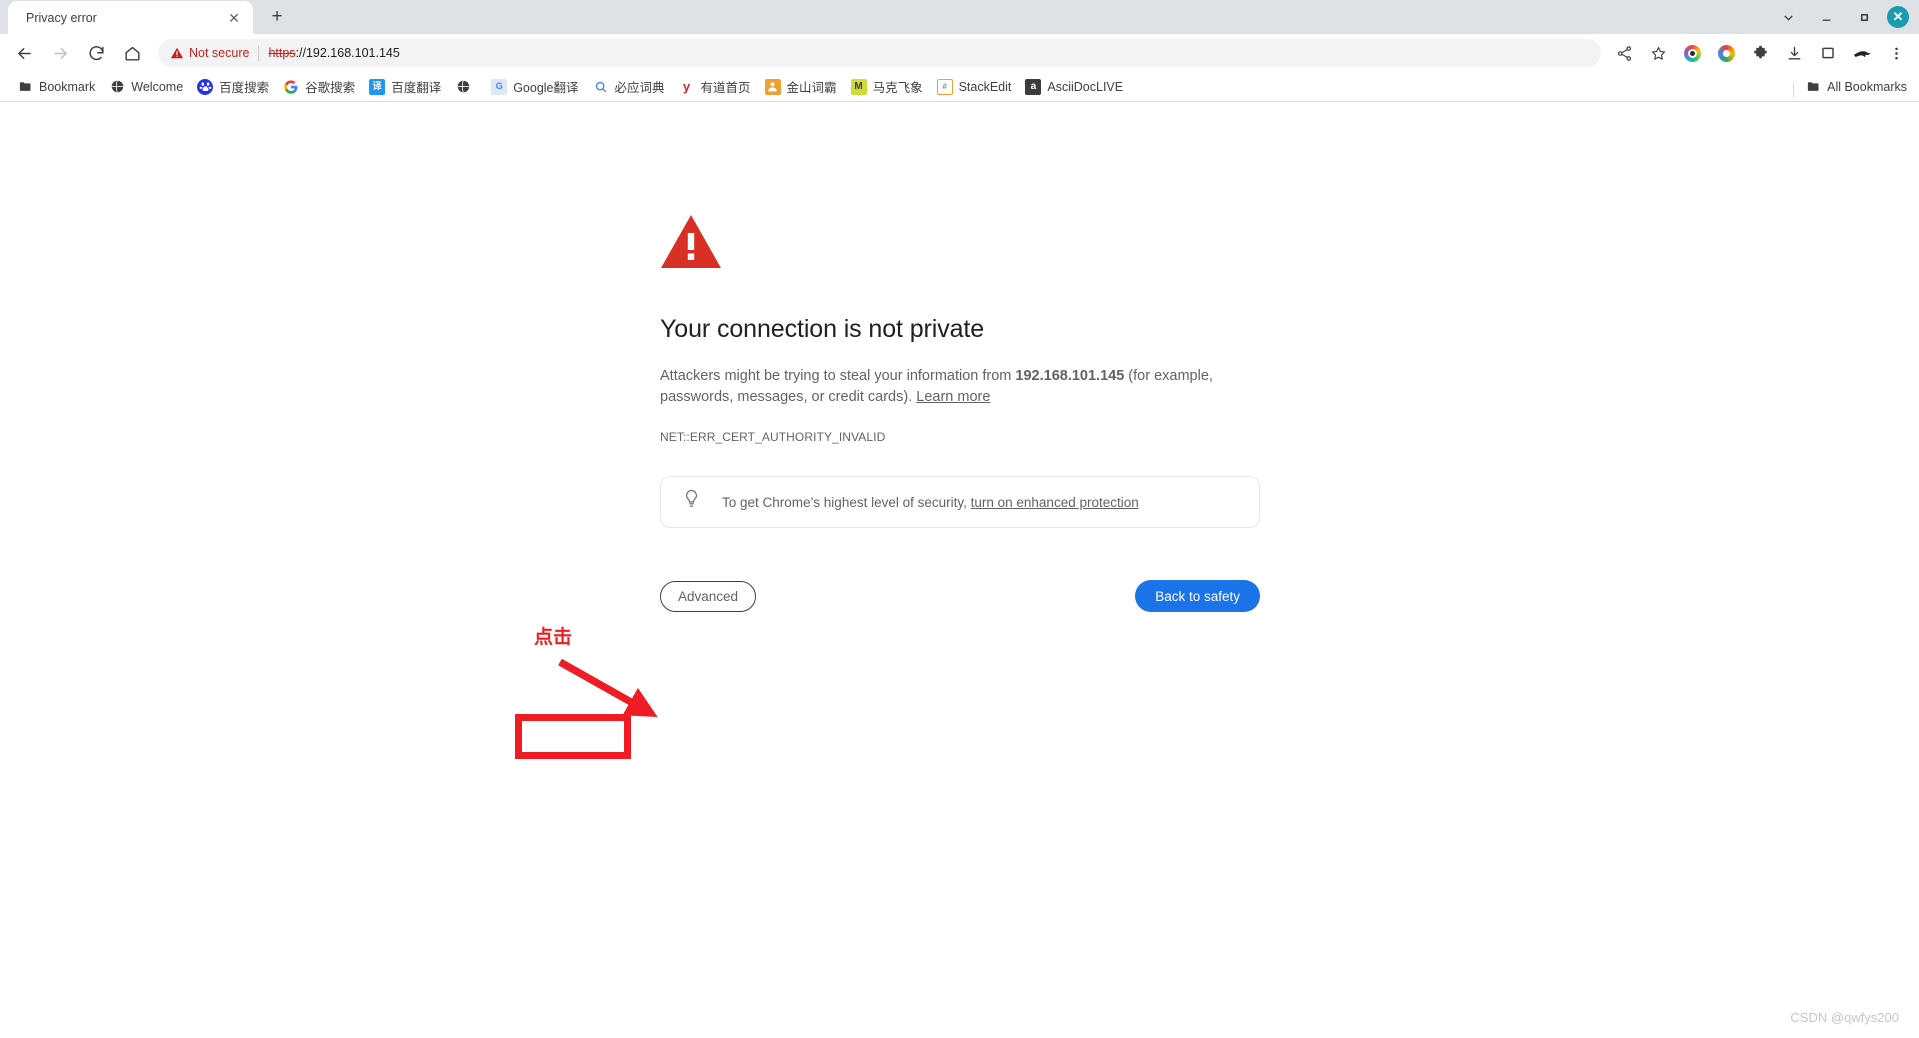 This screenshot has width=1919, height=1038. What do you see at coordinates (24, 53) in the screenshot?
I see `back-icon` at bounding box center [24, 53].